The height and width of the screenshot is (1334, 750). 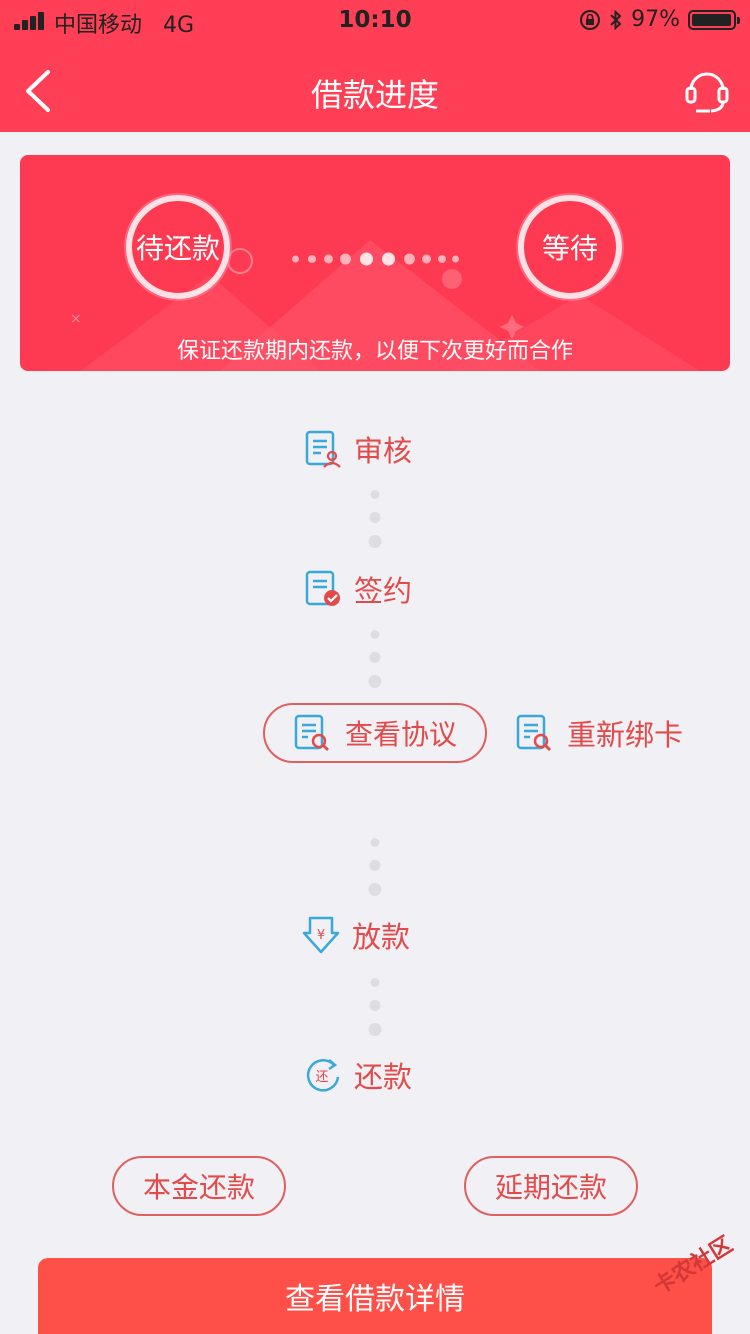 I want to click on view-details-label: 查看借款详情, so click(x=375, y=1299).